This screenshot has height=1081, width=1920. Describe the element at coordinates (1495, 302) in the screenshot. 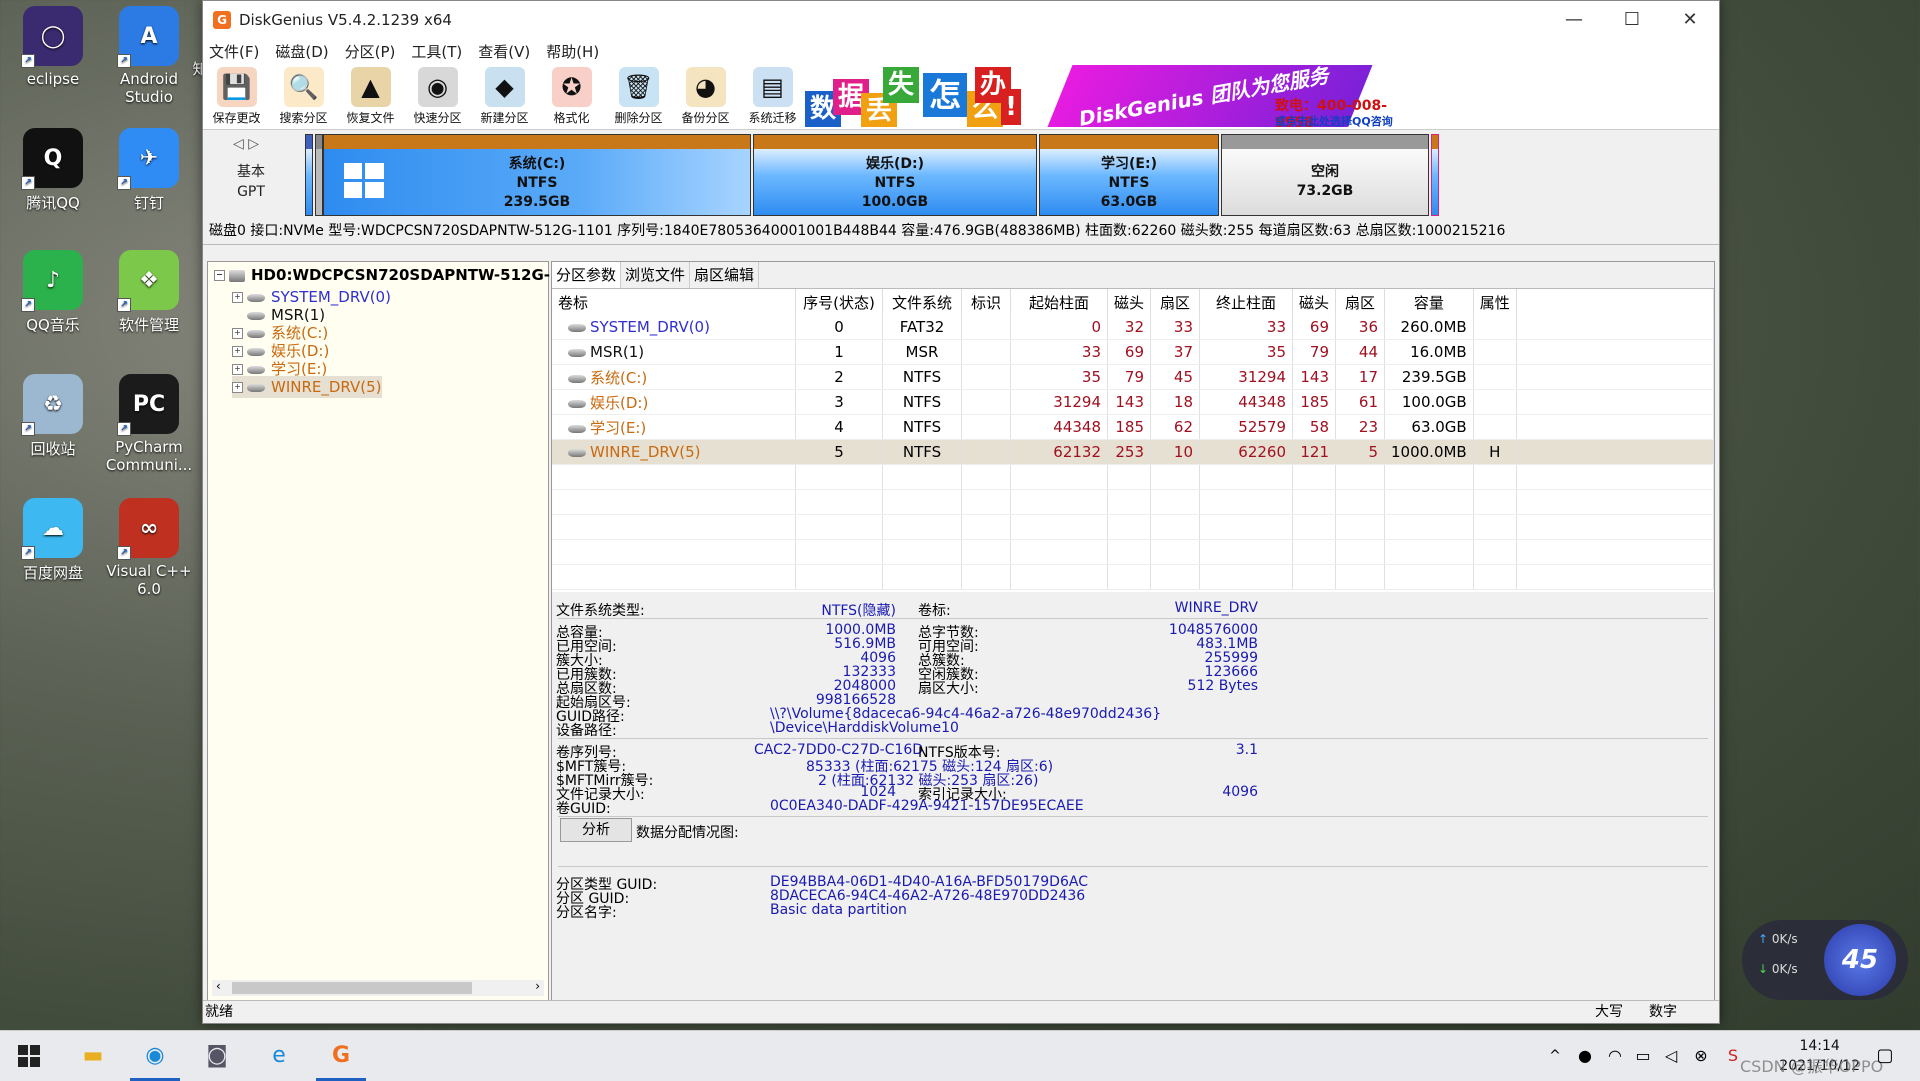

I see `column-header: 属性` at that location.